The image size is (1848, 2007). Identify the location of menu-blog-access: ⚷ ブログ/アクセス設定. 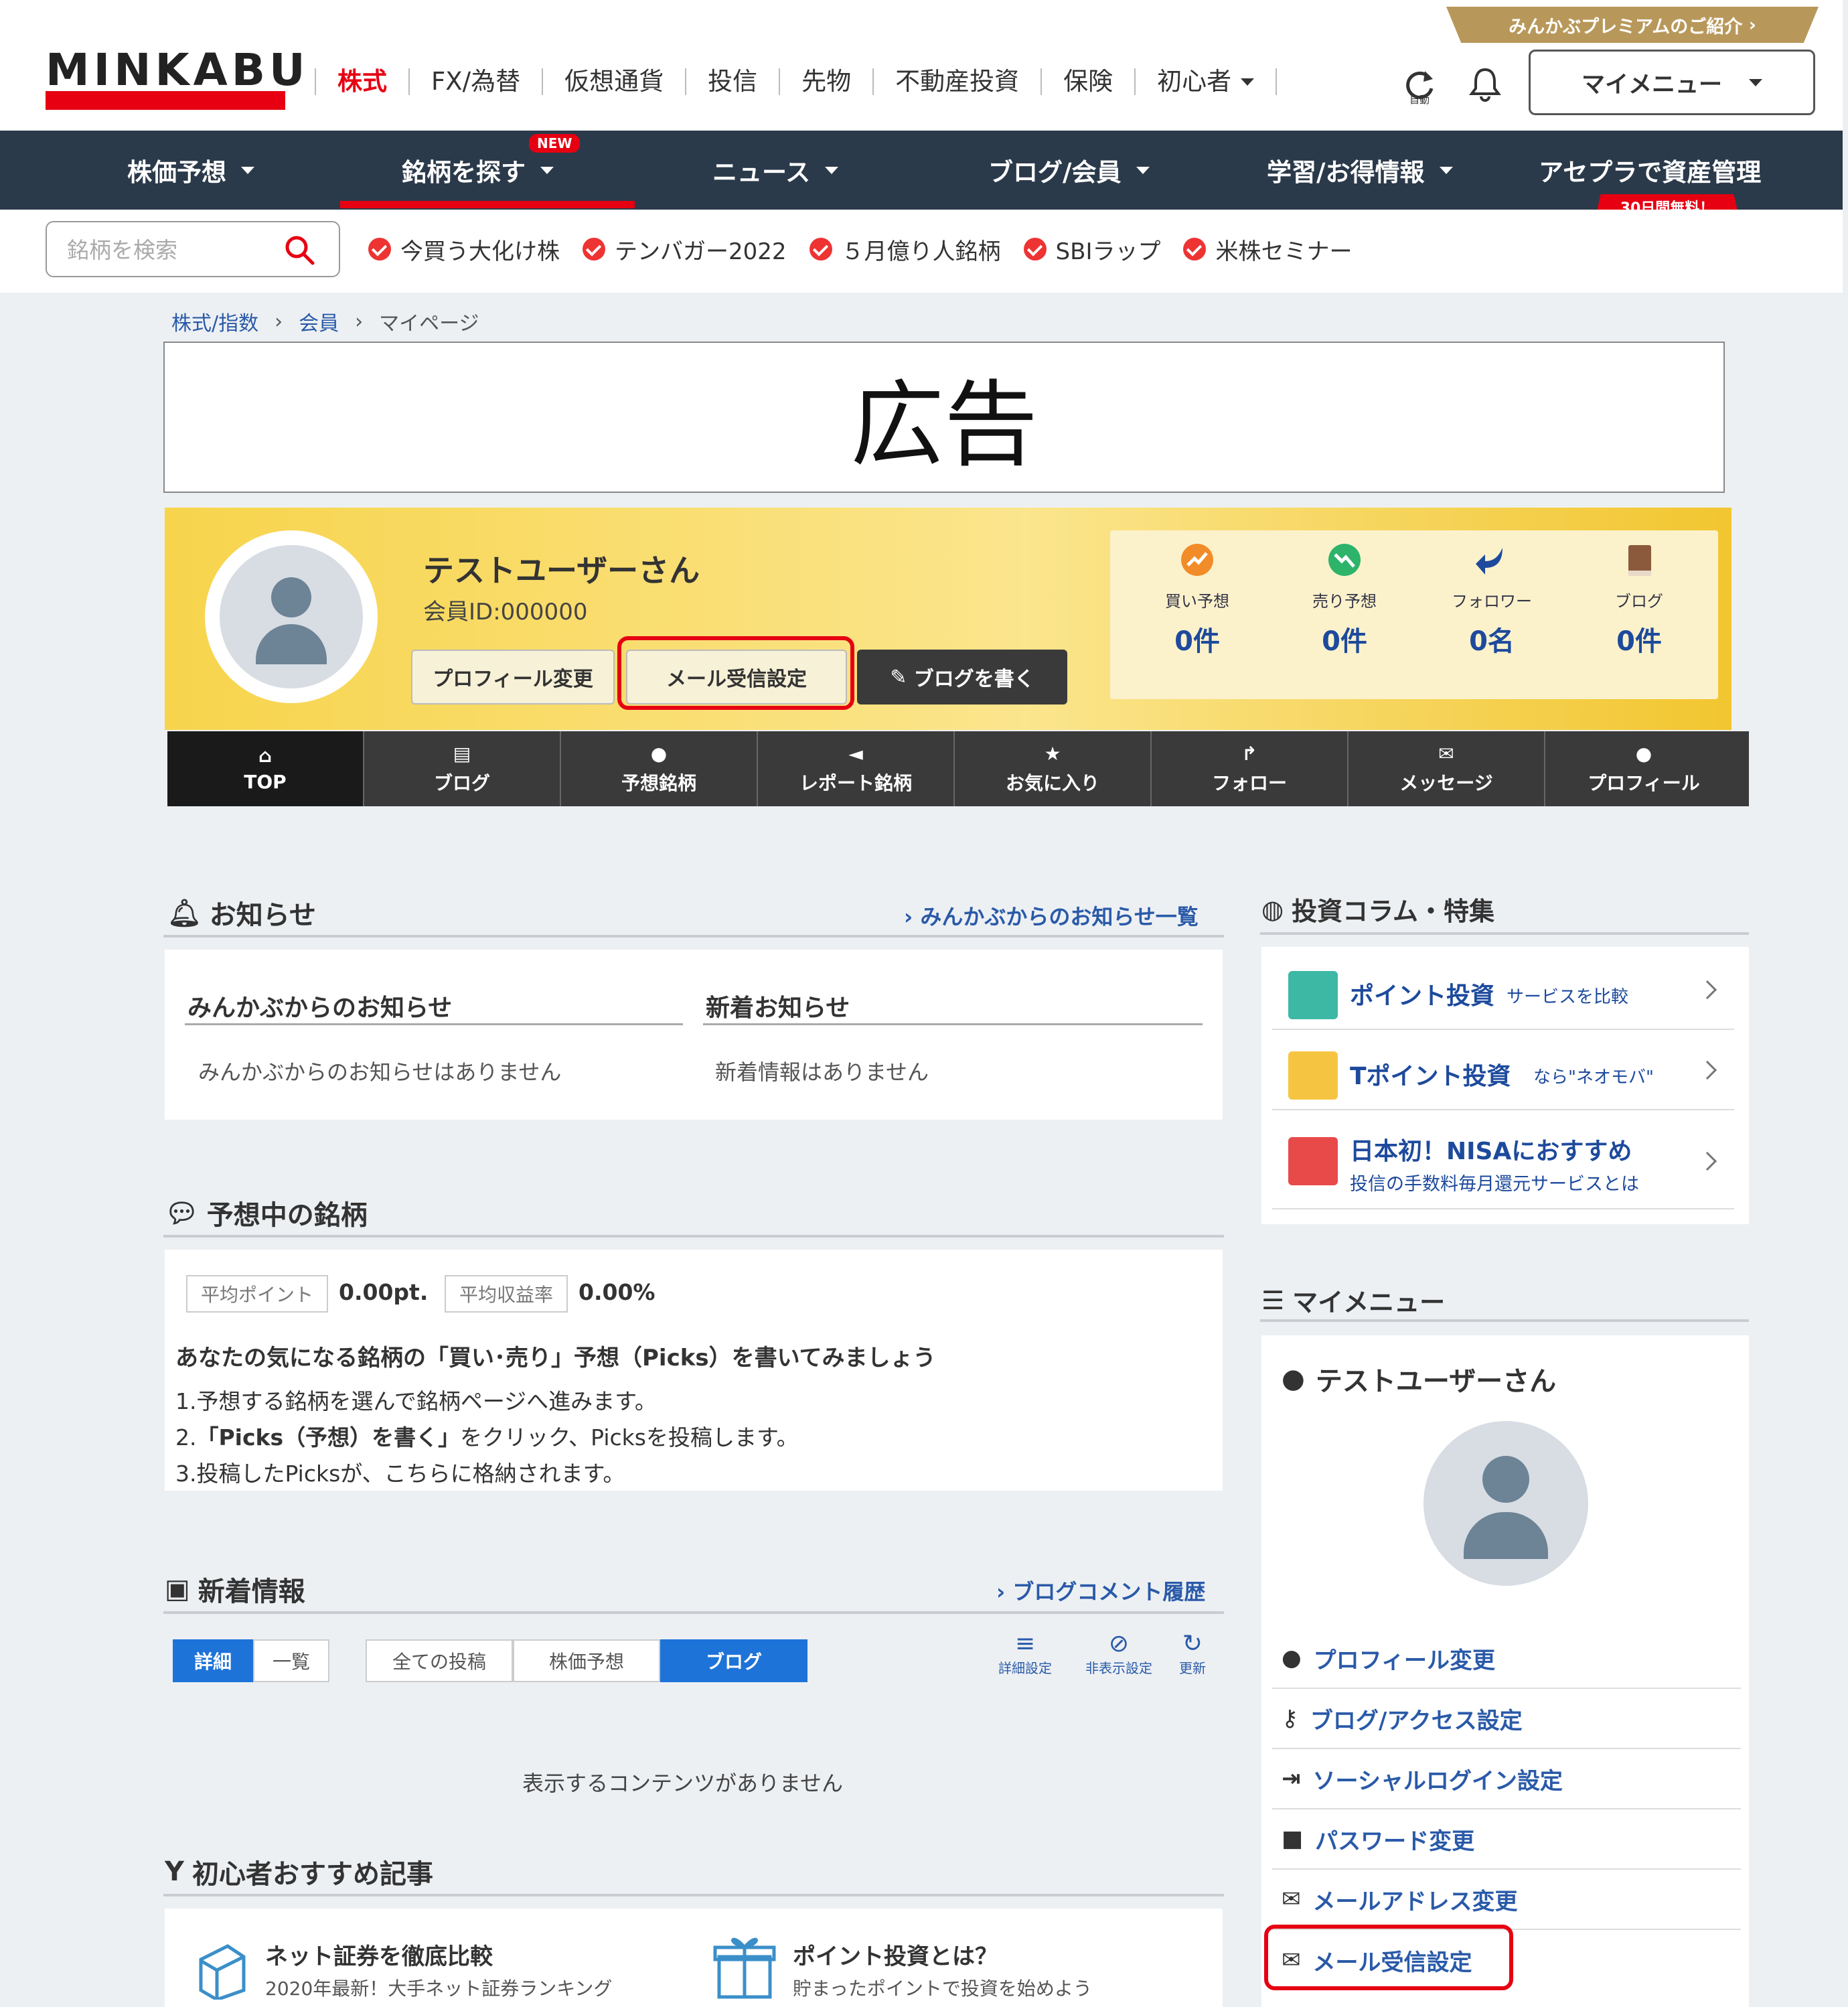
(1506, 1719).